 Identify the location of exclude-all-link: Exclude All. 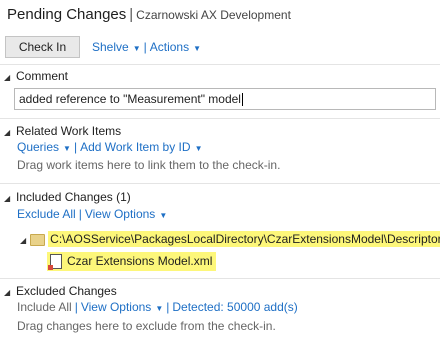
(46, 214).